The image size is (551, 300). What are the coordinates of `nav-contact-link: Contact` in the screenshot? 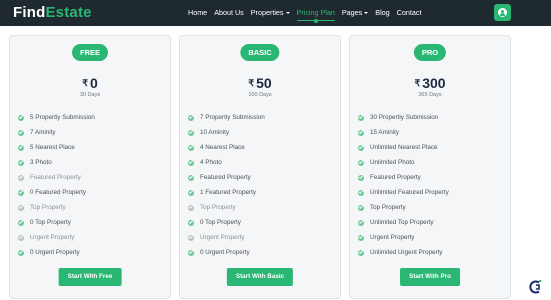 It's located at (409, 12).